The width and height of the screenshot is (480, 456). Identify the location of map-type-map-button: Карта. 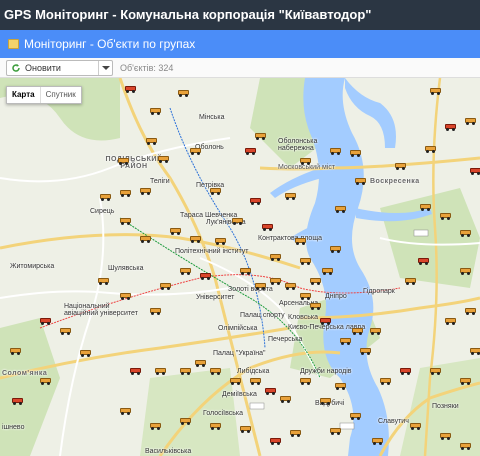
(24, 95).